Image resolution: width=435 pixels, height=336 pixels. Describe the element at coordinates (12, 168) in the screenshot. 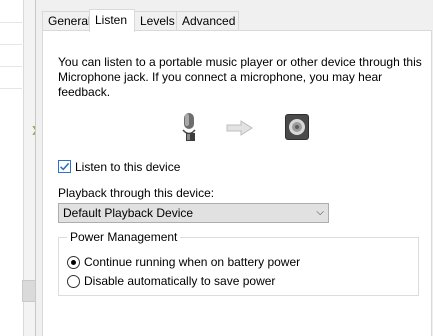

I see `background-panel` at that location.